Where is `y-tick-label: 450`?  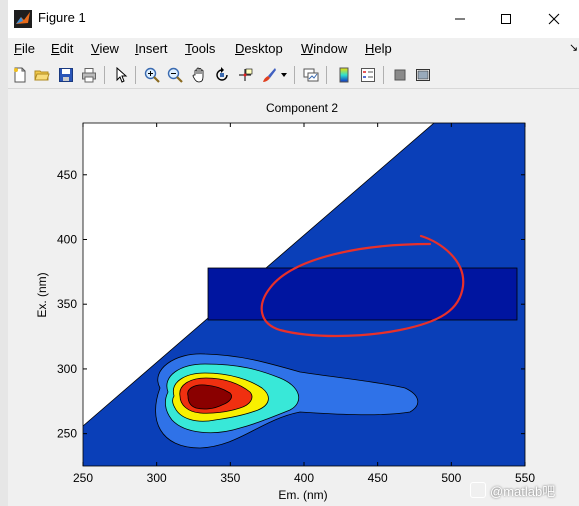 y-tick-label: 450 is located at coordinates (67, 175).